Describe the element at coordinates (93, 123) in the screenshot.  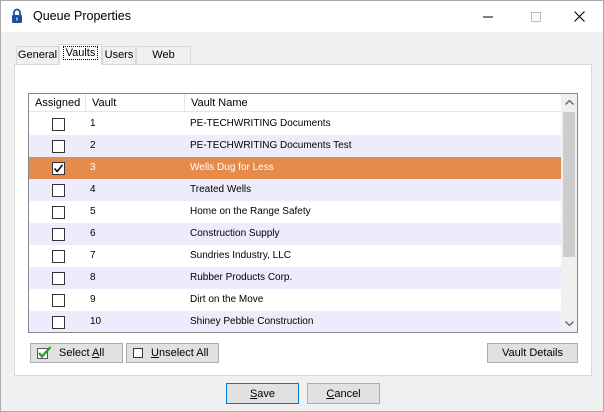
I see `vault-id-cell: 1` at that location.